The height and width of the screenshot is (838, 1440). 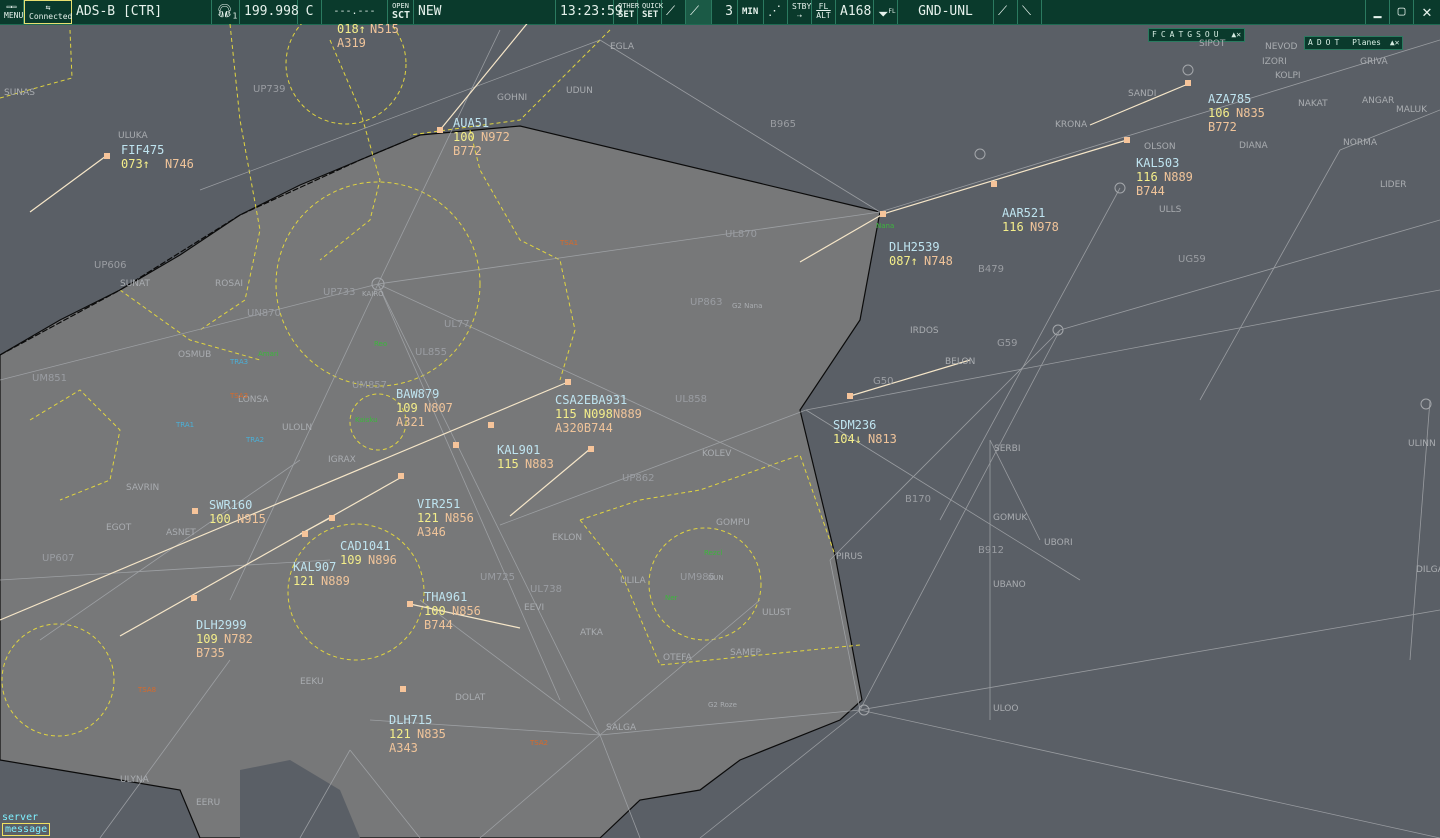 What do you see at coordinates (26, 829) in the screenshot?
I see `message-button: message` at bounding box center [26, 829].